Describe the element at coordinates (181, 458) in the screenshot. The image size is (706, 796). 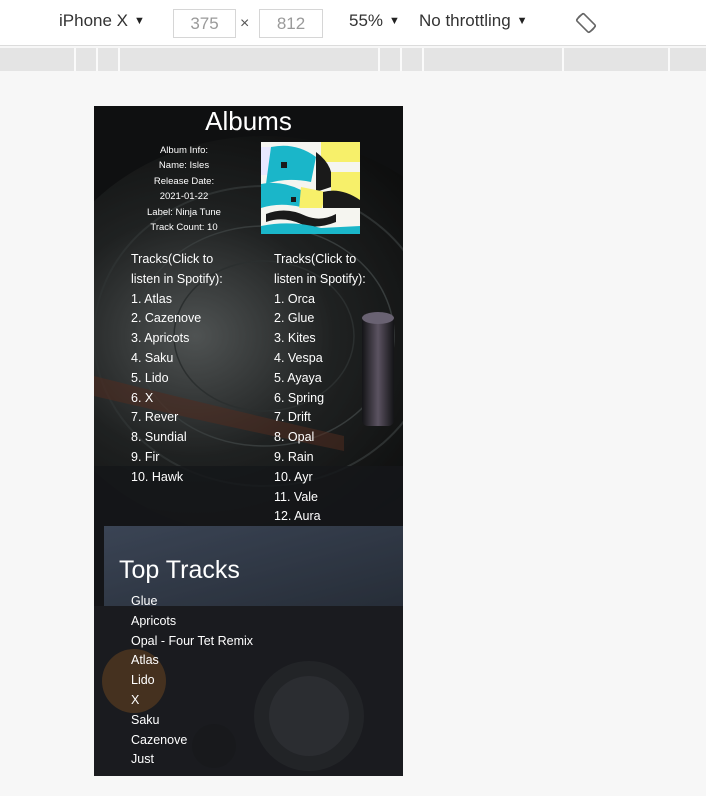
I see `track-item: 9. Fir` at that location.